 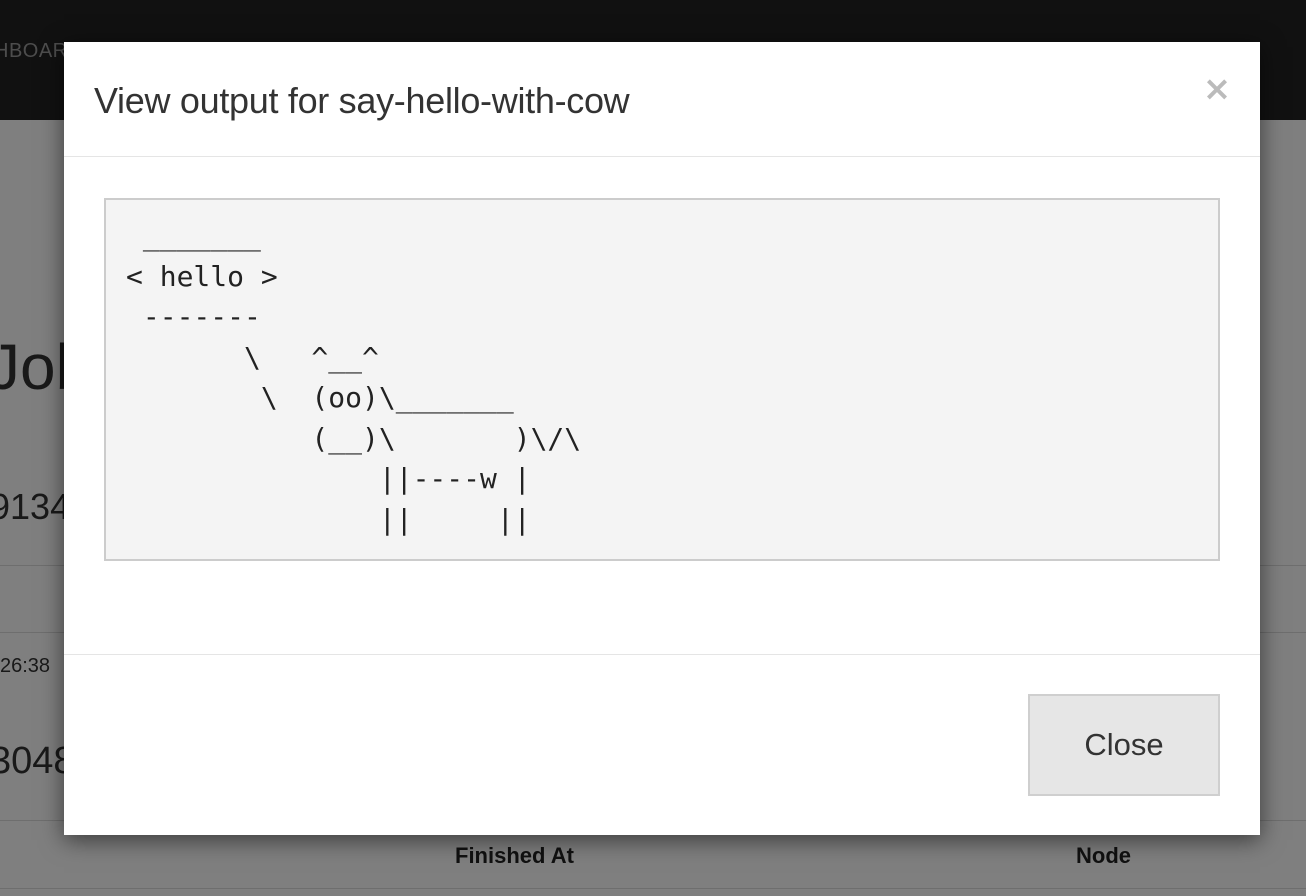 I want to click on close-button: Close, so click(x=1124, y=745).